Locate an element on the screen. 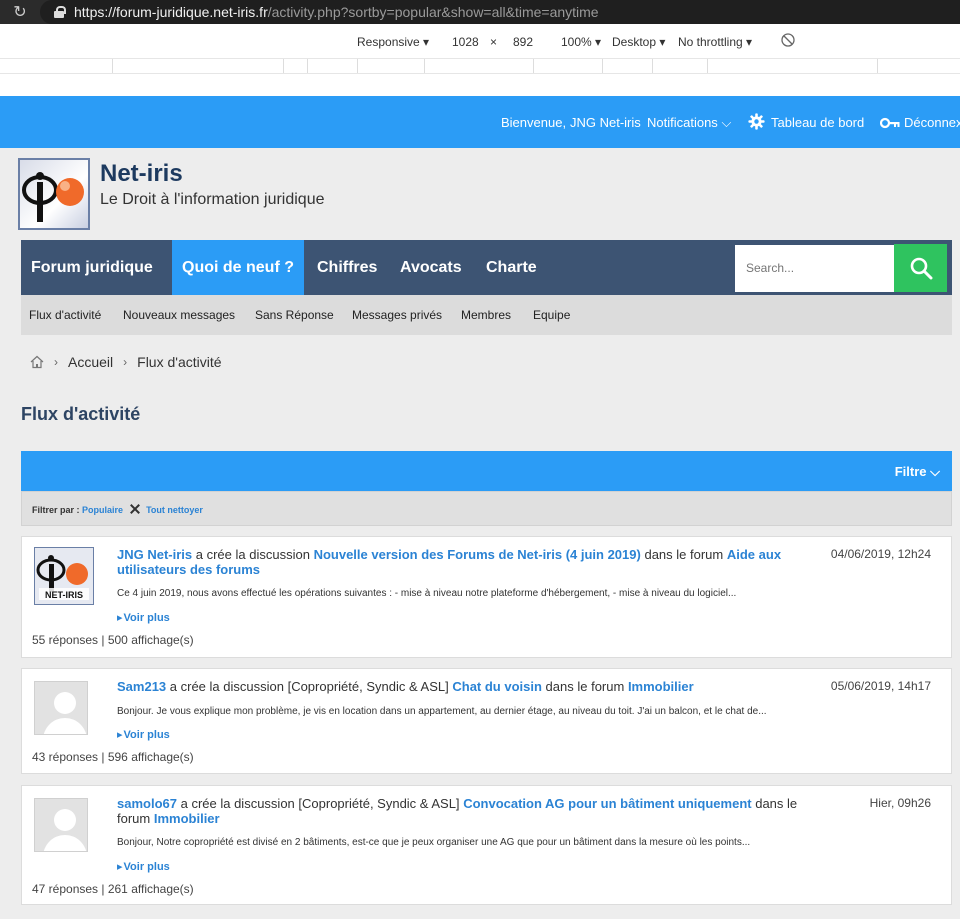  subnav-equipe: Equipe is located at coordinates (551, 315).